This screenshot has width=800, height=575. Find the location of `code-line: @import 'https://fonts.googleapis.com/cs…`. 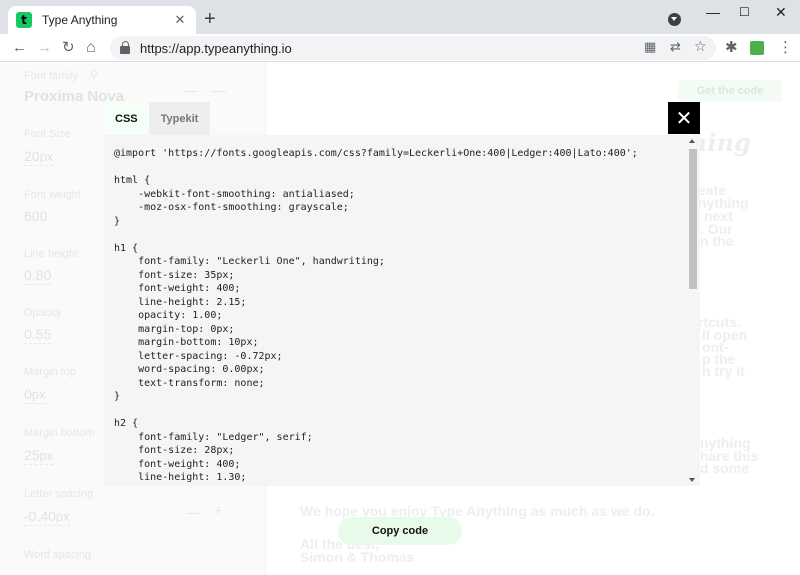

code-line: @import 'https://fonts.googleapis.com/cs… is located at coordinates (376, 153).